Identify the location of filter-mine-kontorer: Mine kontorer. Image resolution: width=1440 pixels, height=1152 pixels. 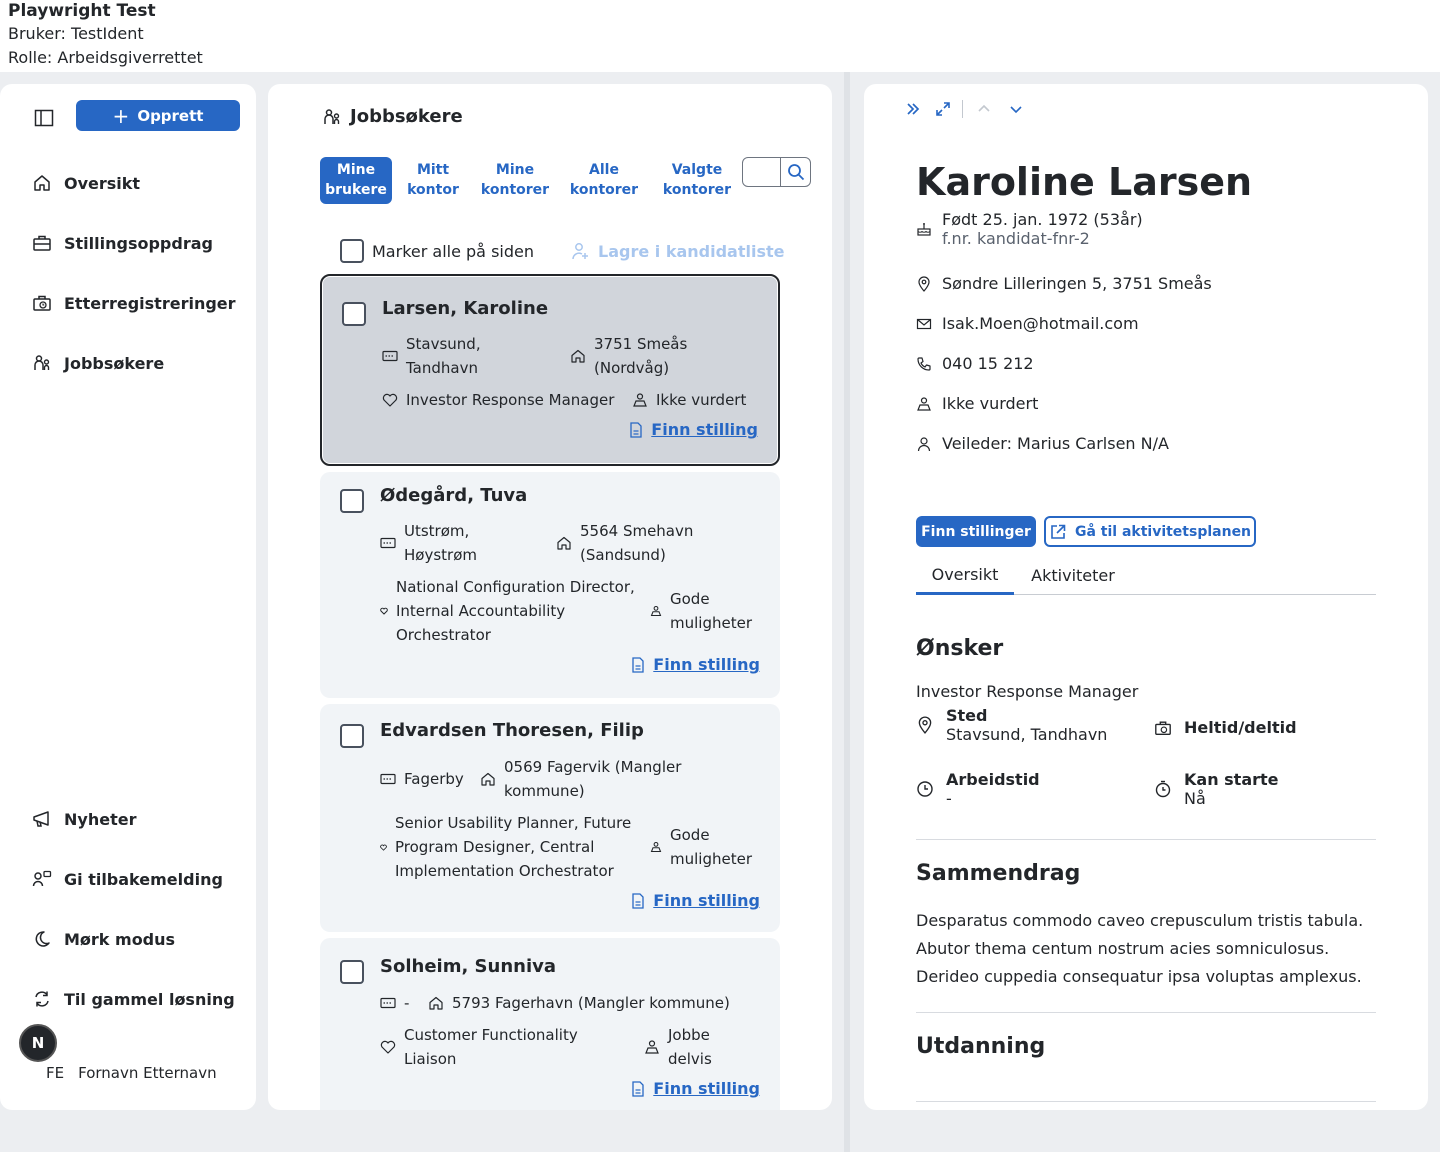
(515, 180).